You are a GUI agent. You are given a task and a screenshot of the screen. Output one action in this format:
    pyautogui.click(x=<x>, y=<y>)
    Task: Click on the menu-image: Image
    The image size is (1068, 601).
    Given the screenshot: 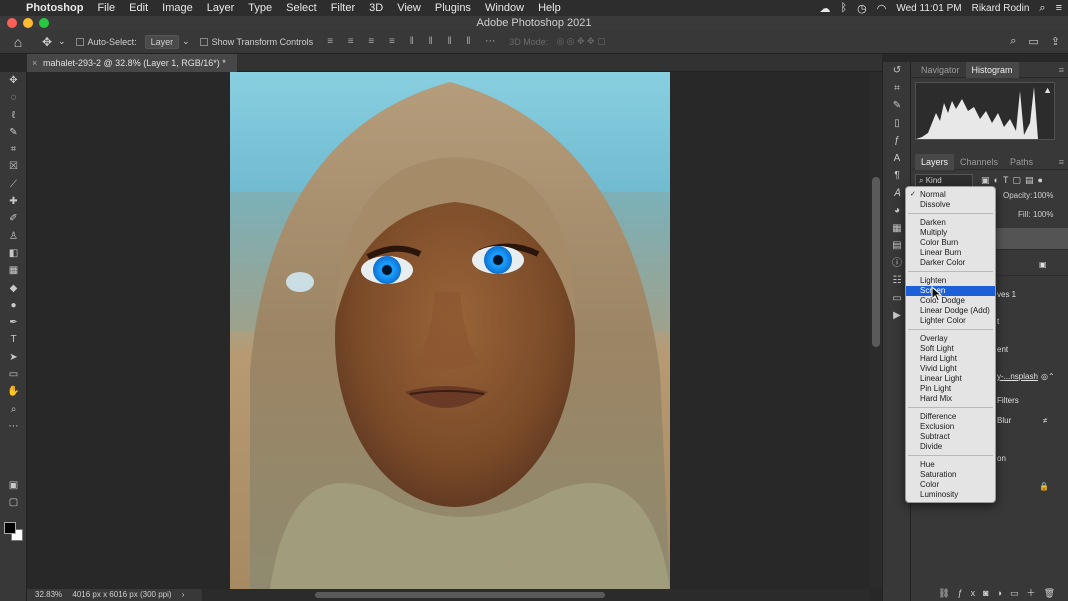 What is the action you would take?
    pyautogui.click(x=177, y=8)
    